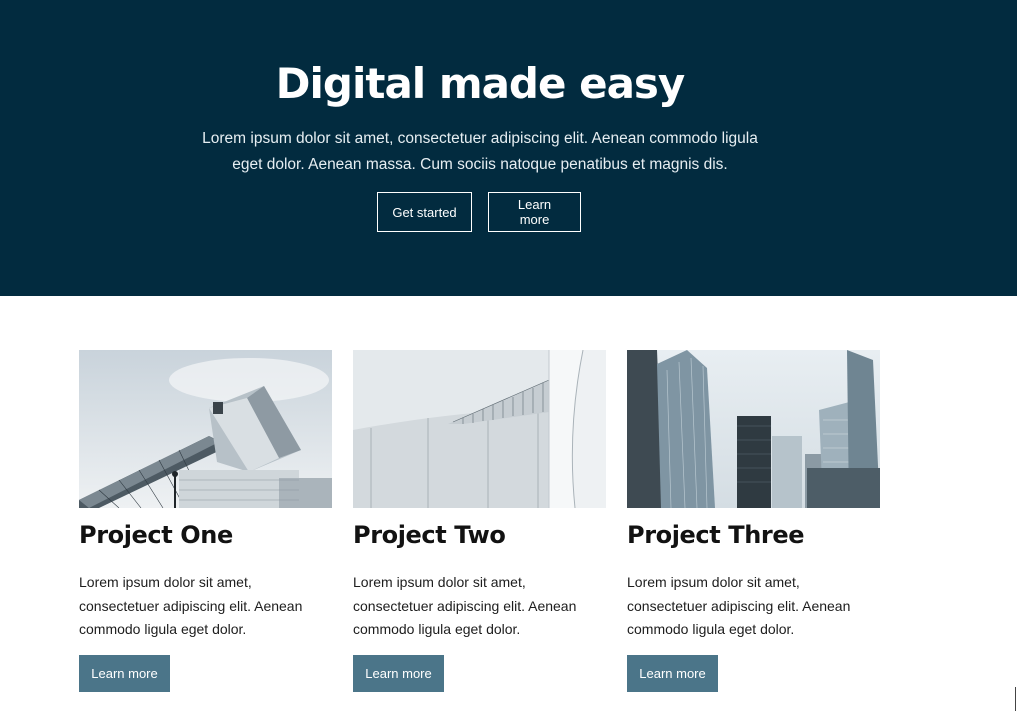 Image resolution: width=1017 pixels, height=711 pixels. I want to click on project-two-image, so click(479, 429).